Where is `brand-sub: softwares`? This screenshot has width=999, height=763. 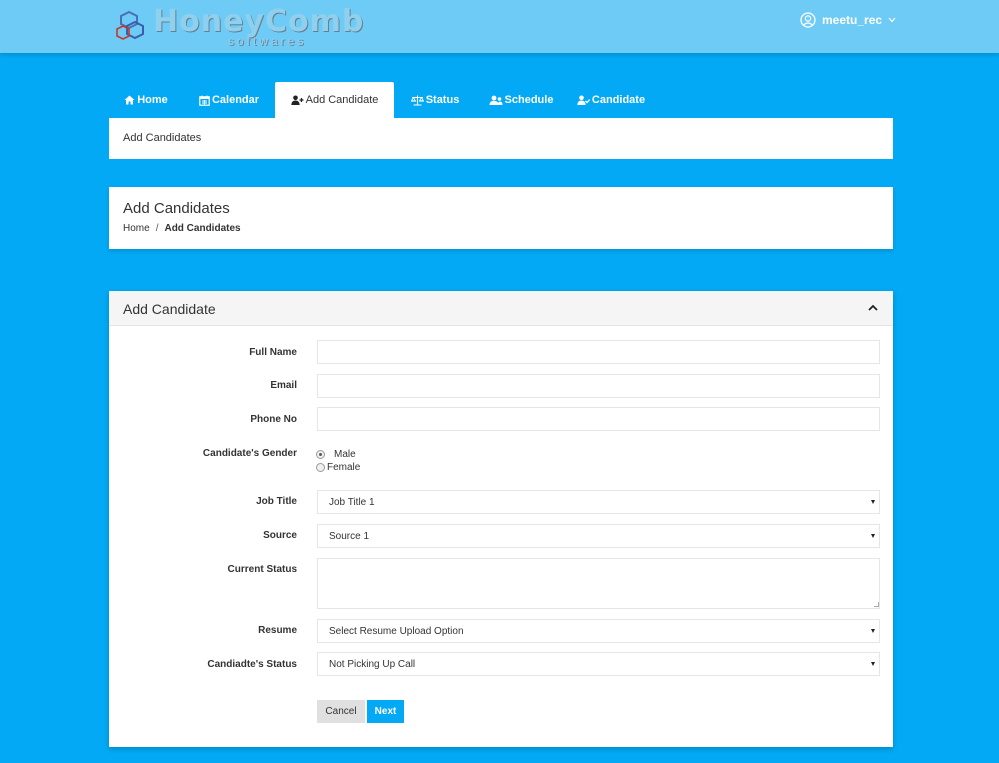 brand-sub: softwares is located at coordinates (267, 41).